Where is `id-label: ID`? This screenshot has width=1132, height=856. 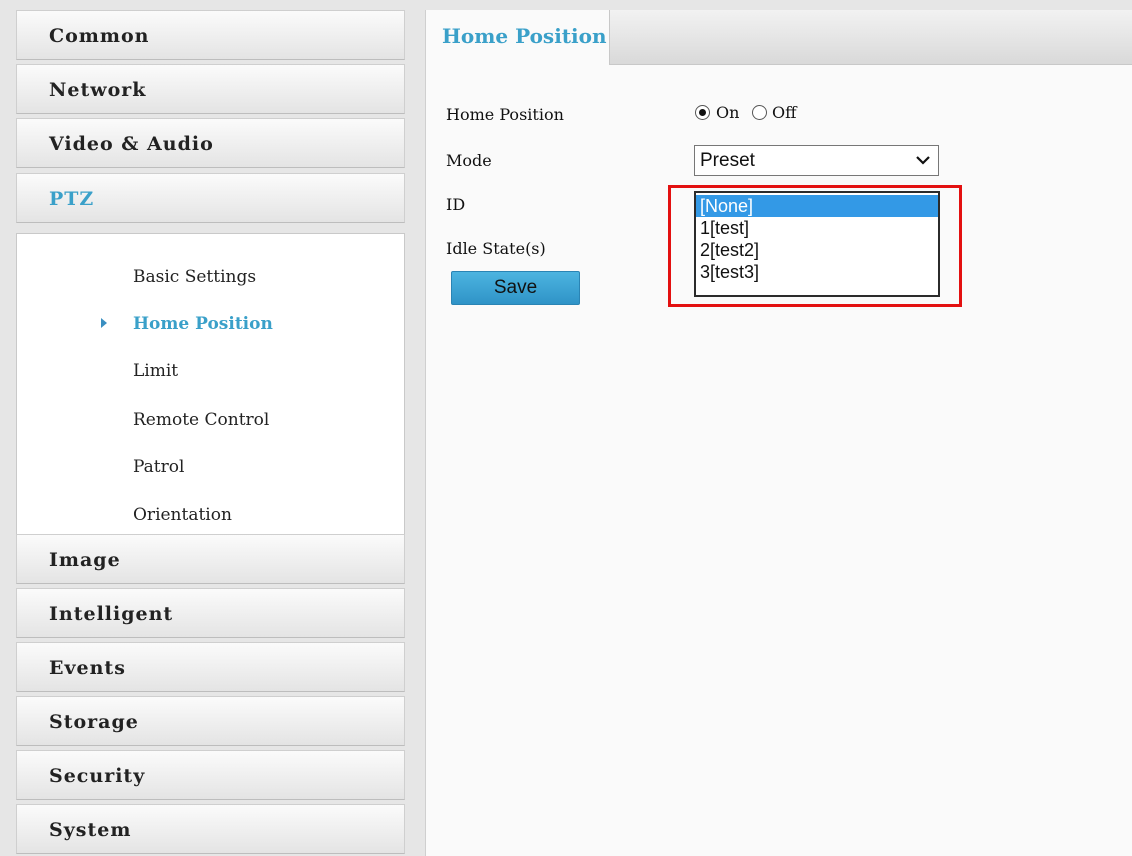
id-label: ID is located at coordinates (456, 204).